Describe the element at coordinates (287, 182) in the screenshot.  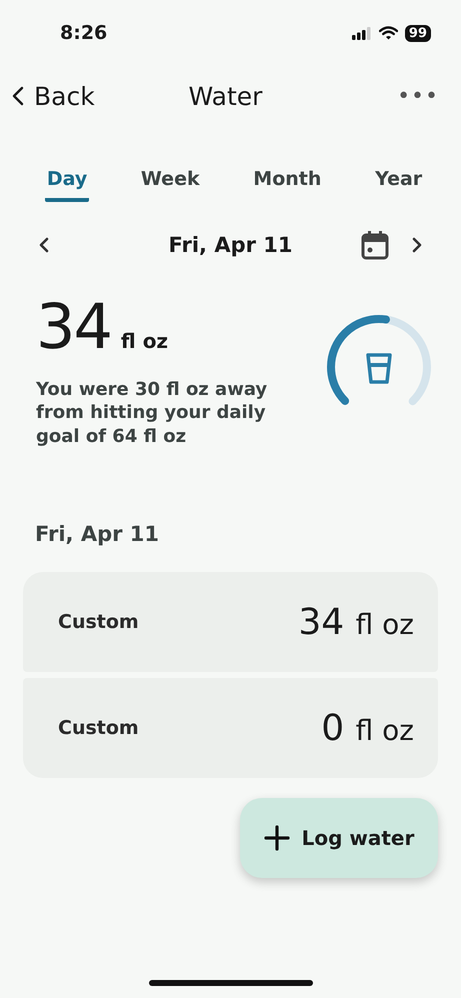
I see `period-tab: Month` at that location.